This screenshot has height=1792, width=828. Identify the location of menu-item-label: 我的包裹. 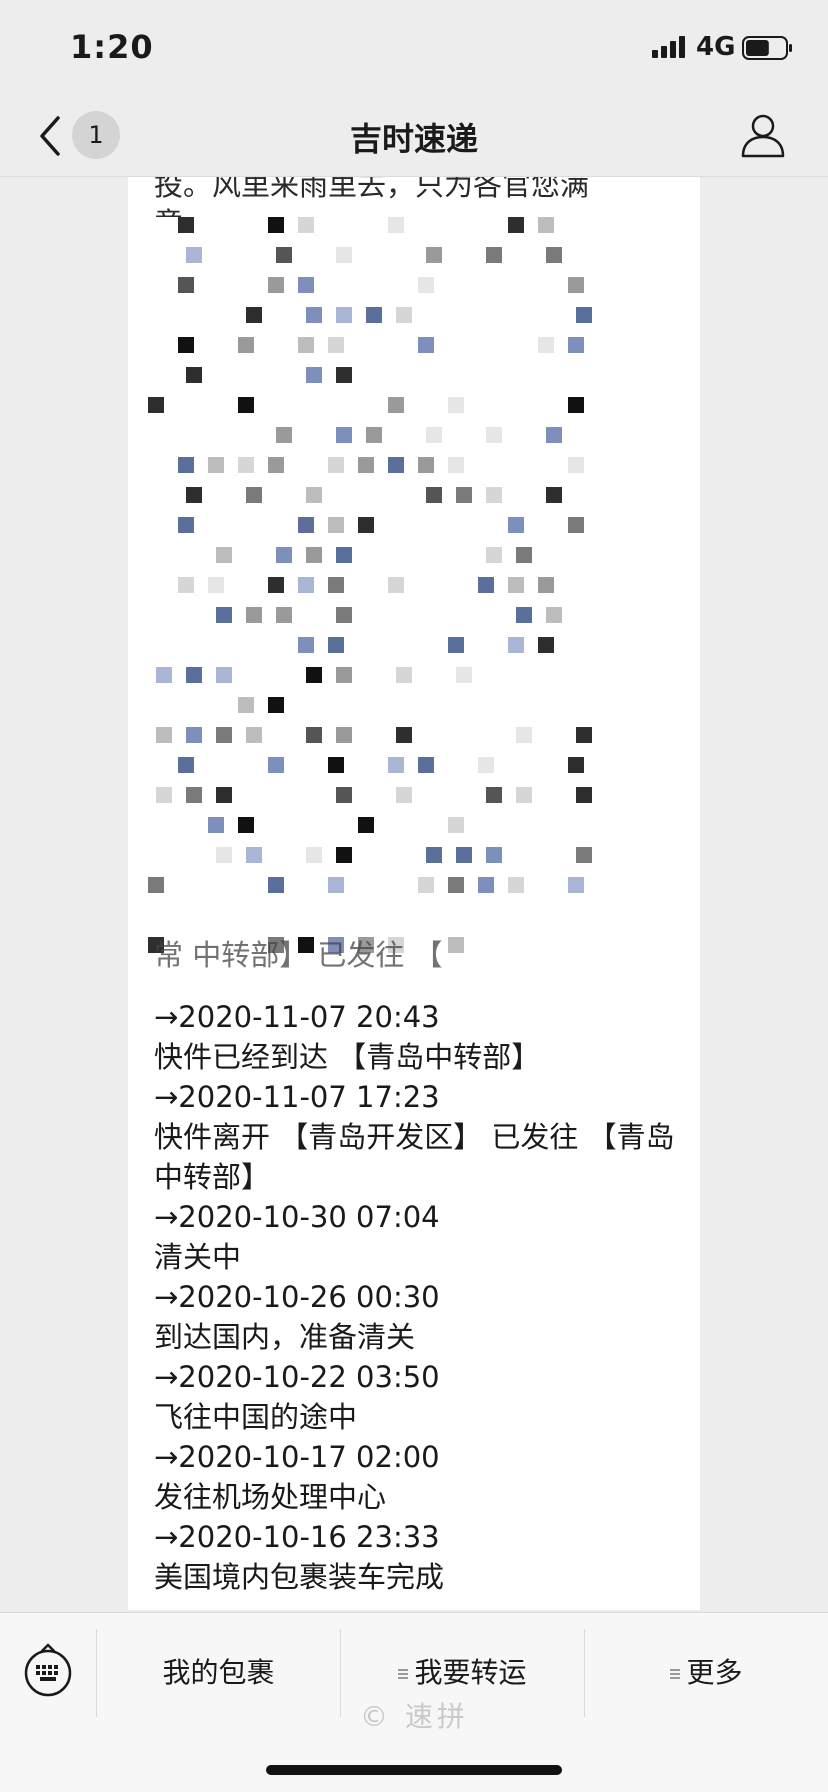
(218, 1672).